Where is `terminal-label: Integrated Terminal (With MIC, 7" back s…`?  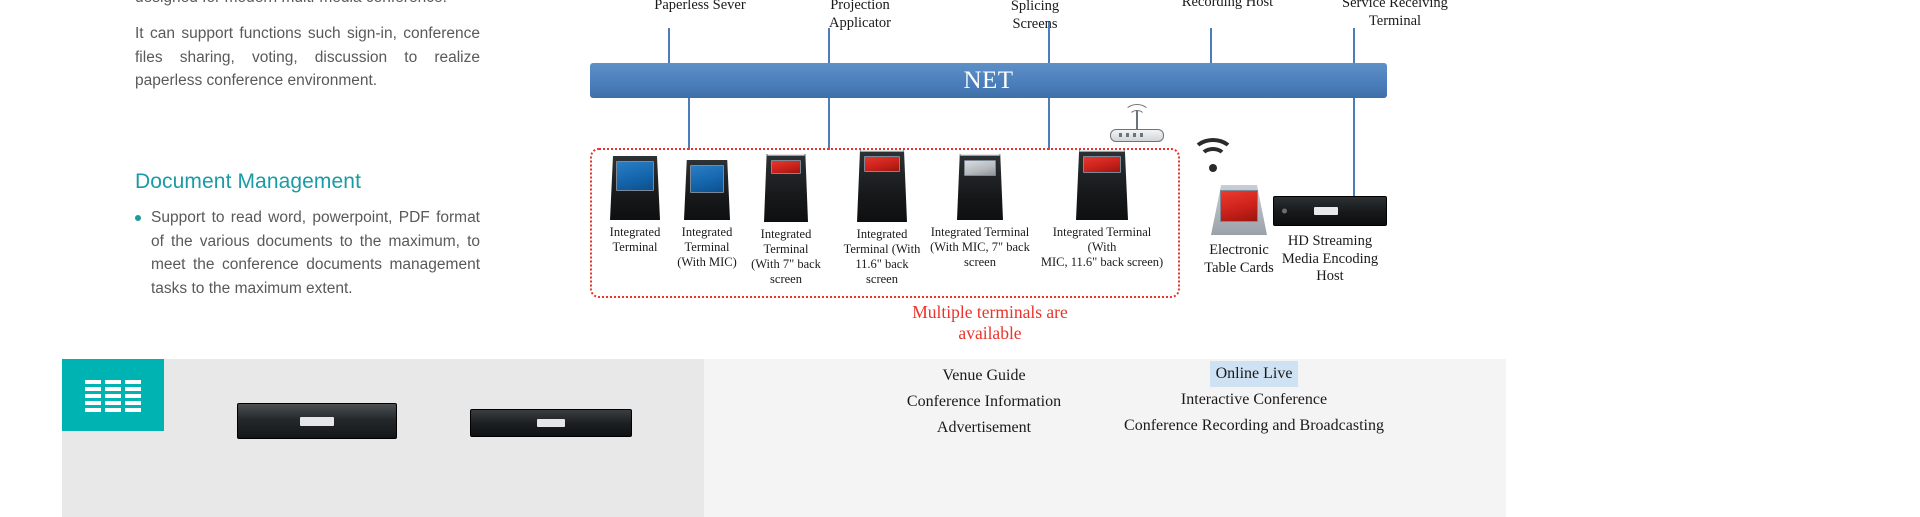
terminal-label: Integrated Terminal (With MIC, 7" back s… is located at coordinates (980, 247).